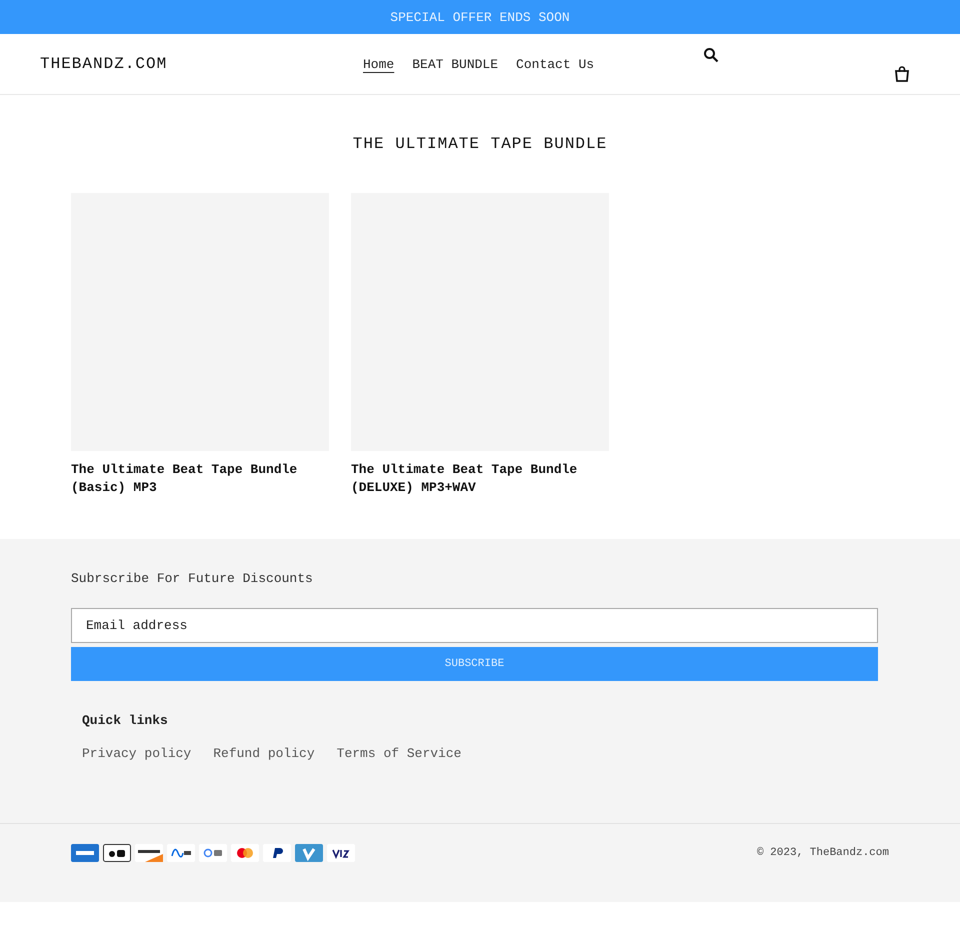 This screenshot has height=930, width=960. I want to click on nav-link: Home, so click(378, 64).